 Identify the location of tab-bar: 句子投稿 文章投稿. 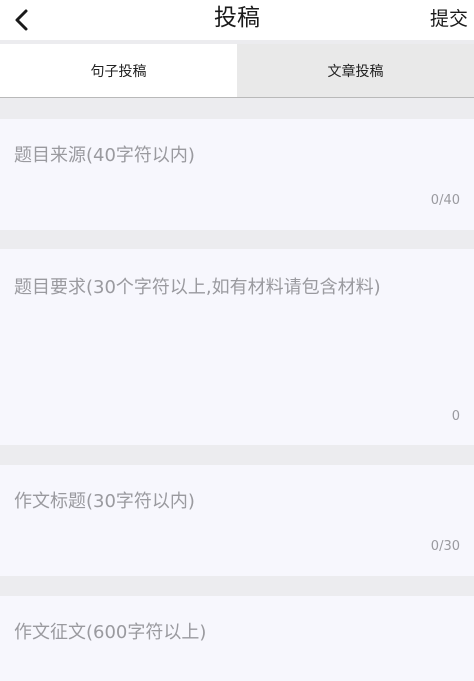
(237, 71).